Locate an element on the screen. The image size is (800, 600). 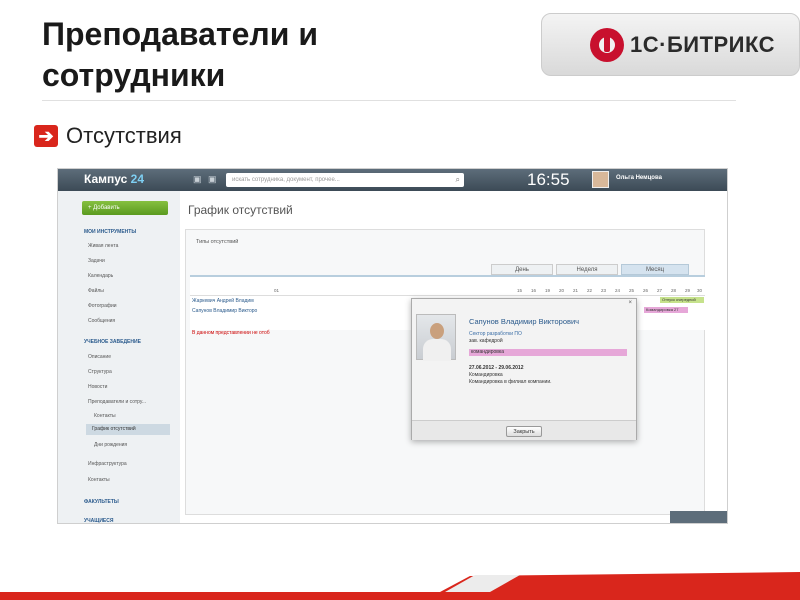
sidebar-item-photos: Фотографии is located at coordinates (102, 306).